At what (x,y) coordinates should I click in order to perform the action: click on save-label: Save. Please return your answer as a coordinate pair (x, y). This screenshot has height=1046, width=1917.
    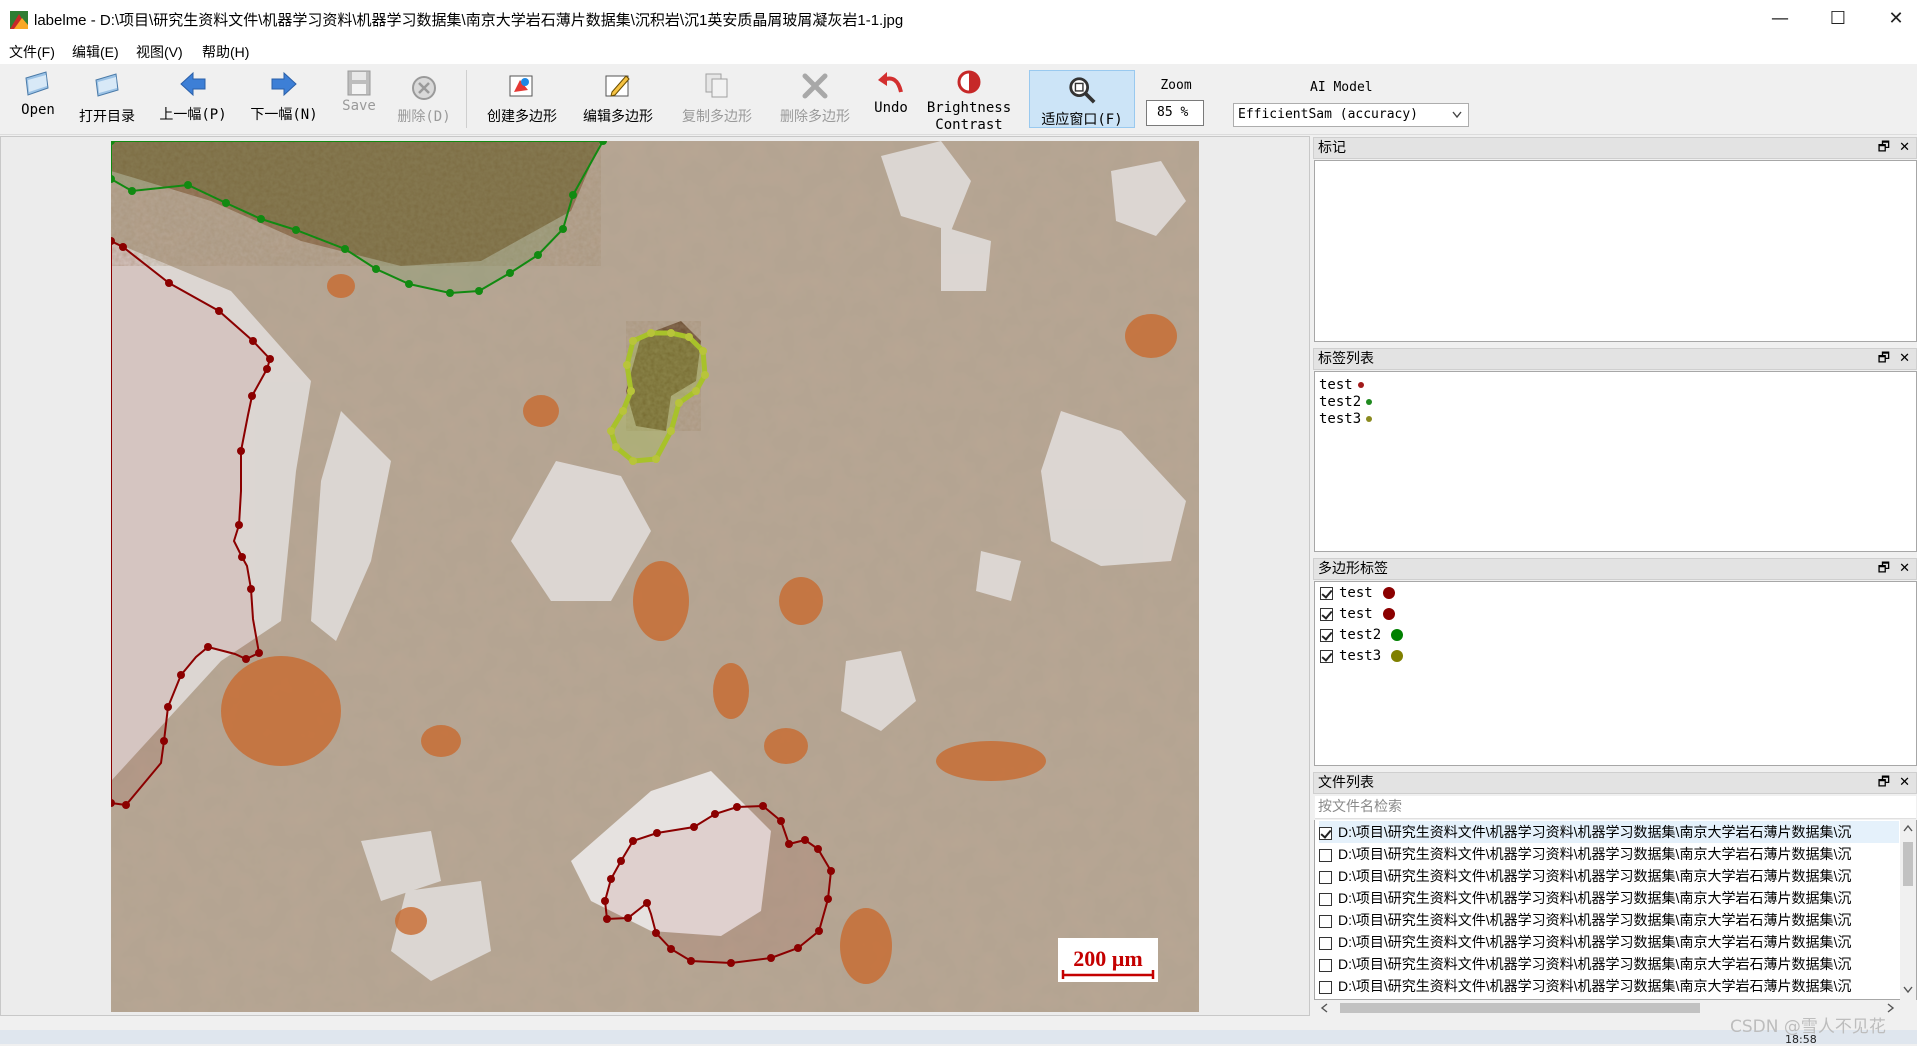
    Looking at the image, I should click on (359, 106).